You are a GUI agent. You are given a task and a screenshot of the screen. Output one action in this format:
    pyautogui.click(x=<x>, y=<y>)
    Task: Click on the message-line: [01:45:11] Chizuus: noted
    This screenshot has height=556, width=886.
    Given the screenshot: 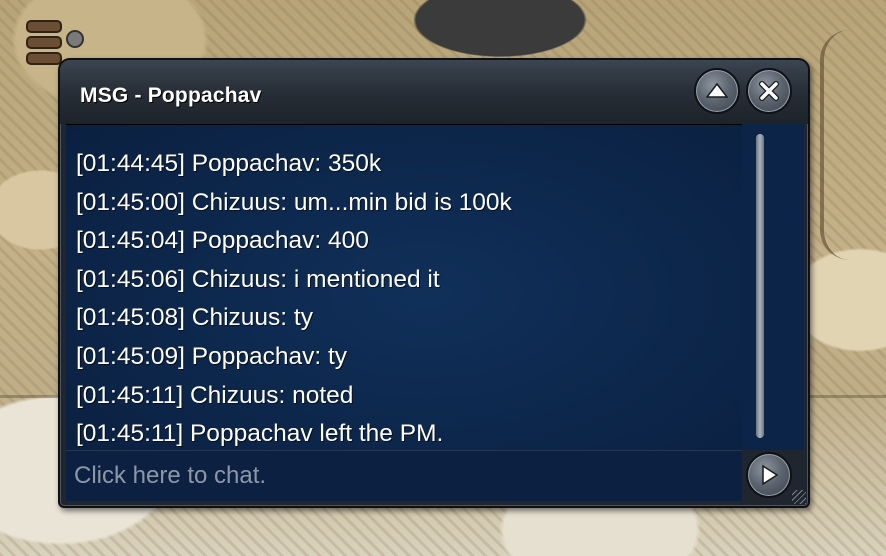 What is the action you would take?
    pyautogui.click(x=215, y=395)
    